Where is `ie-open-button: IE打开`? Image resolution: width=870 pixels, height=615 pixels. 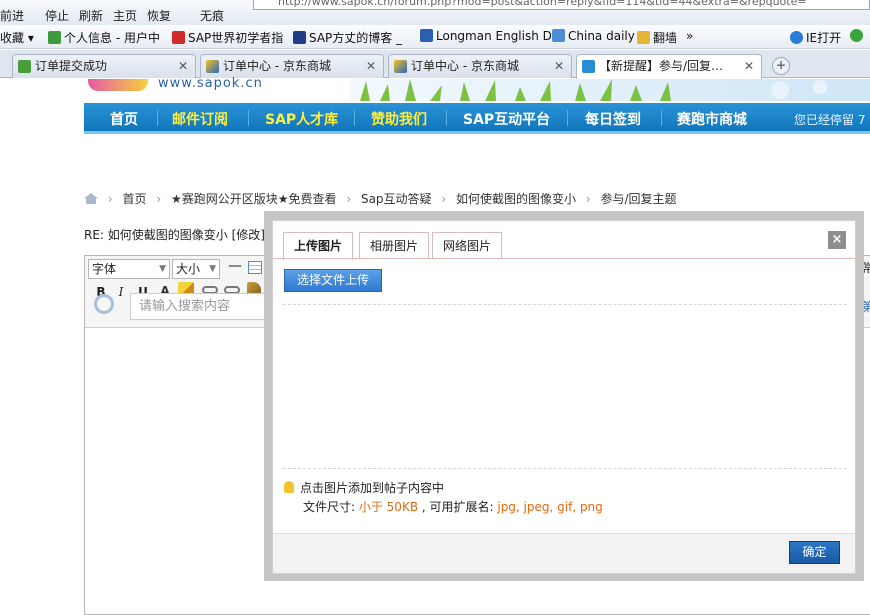 ie-open-button: IE打开 is located at coordinates (815, 37).